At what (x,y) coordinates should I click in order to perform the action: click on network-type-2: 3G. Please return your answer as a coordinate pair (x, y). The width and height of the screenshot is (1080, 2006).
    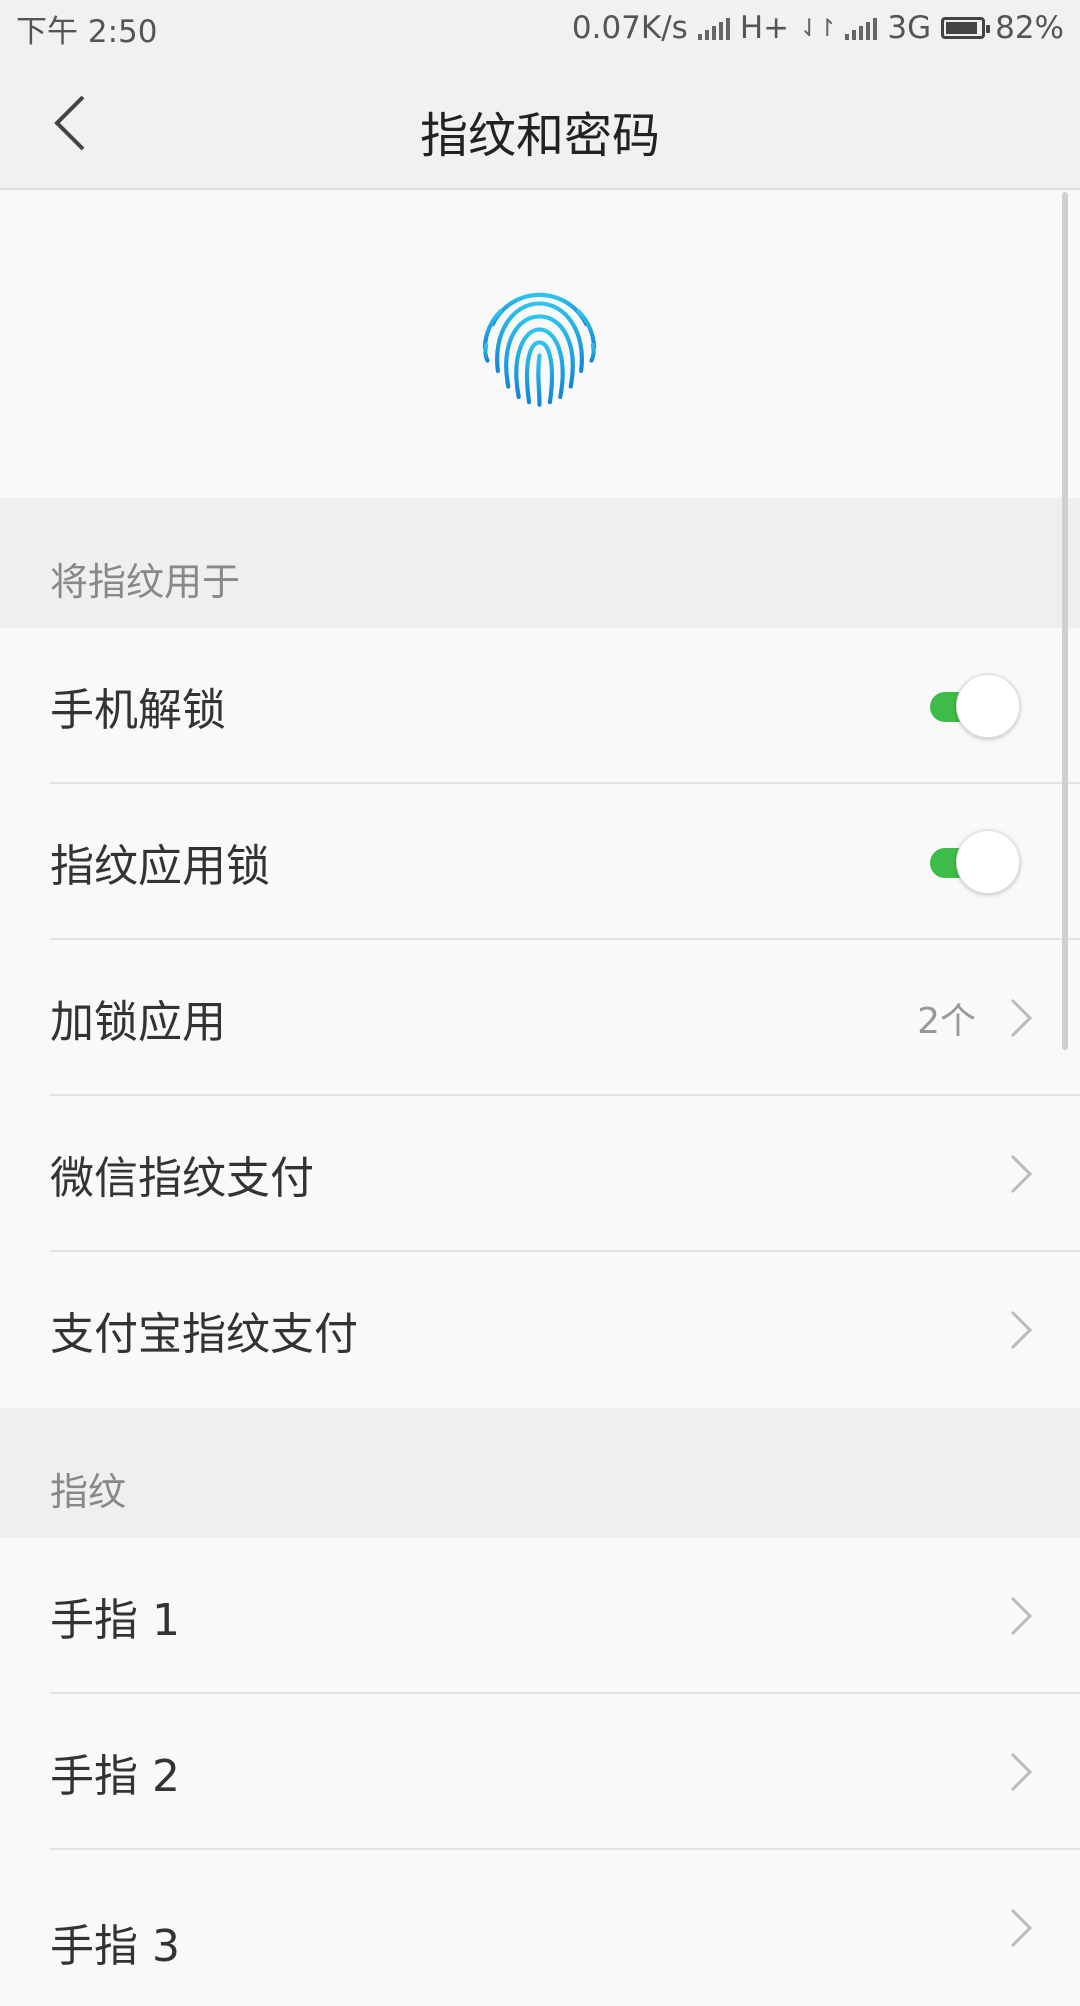
    Looking at the image, I should click on (909, 28).